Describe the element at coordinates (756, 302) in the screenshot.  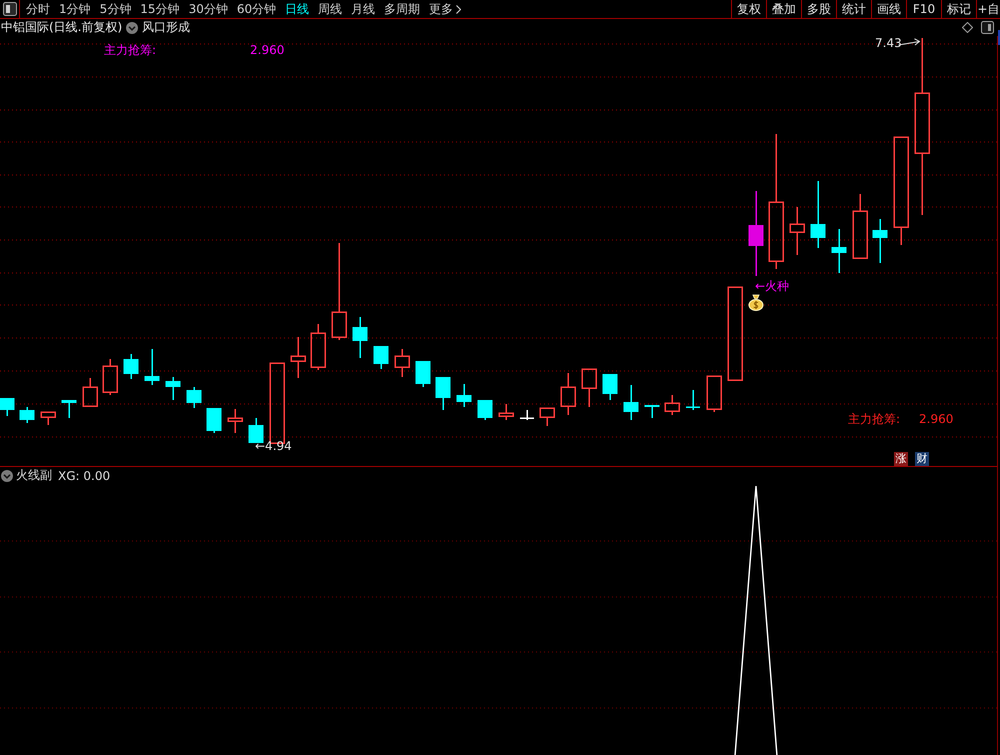
I see `money-bag-icon` at that location.